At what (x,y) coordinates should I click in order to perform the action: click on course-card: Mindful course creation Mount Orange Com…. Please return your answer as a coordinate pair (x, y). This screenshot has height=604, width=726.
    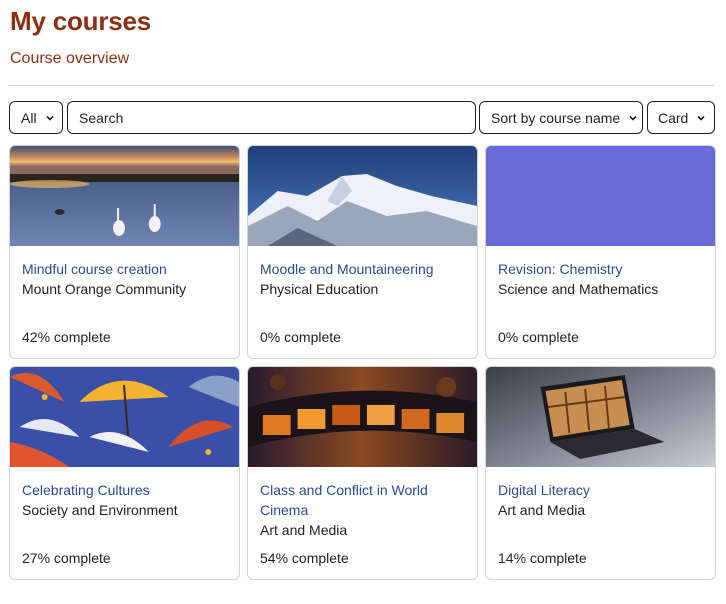
    Looking at the image, I should click on (124, 252).